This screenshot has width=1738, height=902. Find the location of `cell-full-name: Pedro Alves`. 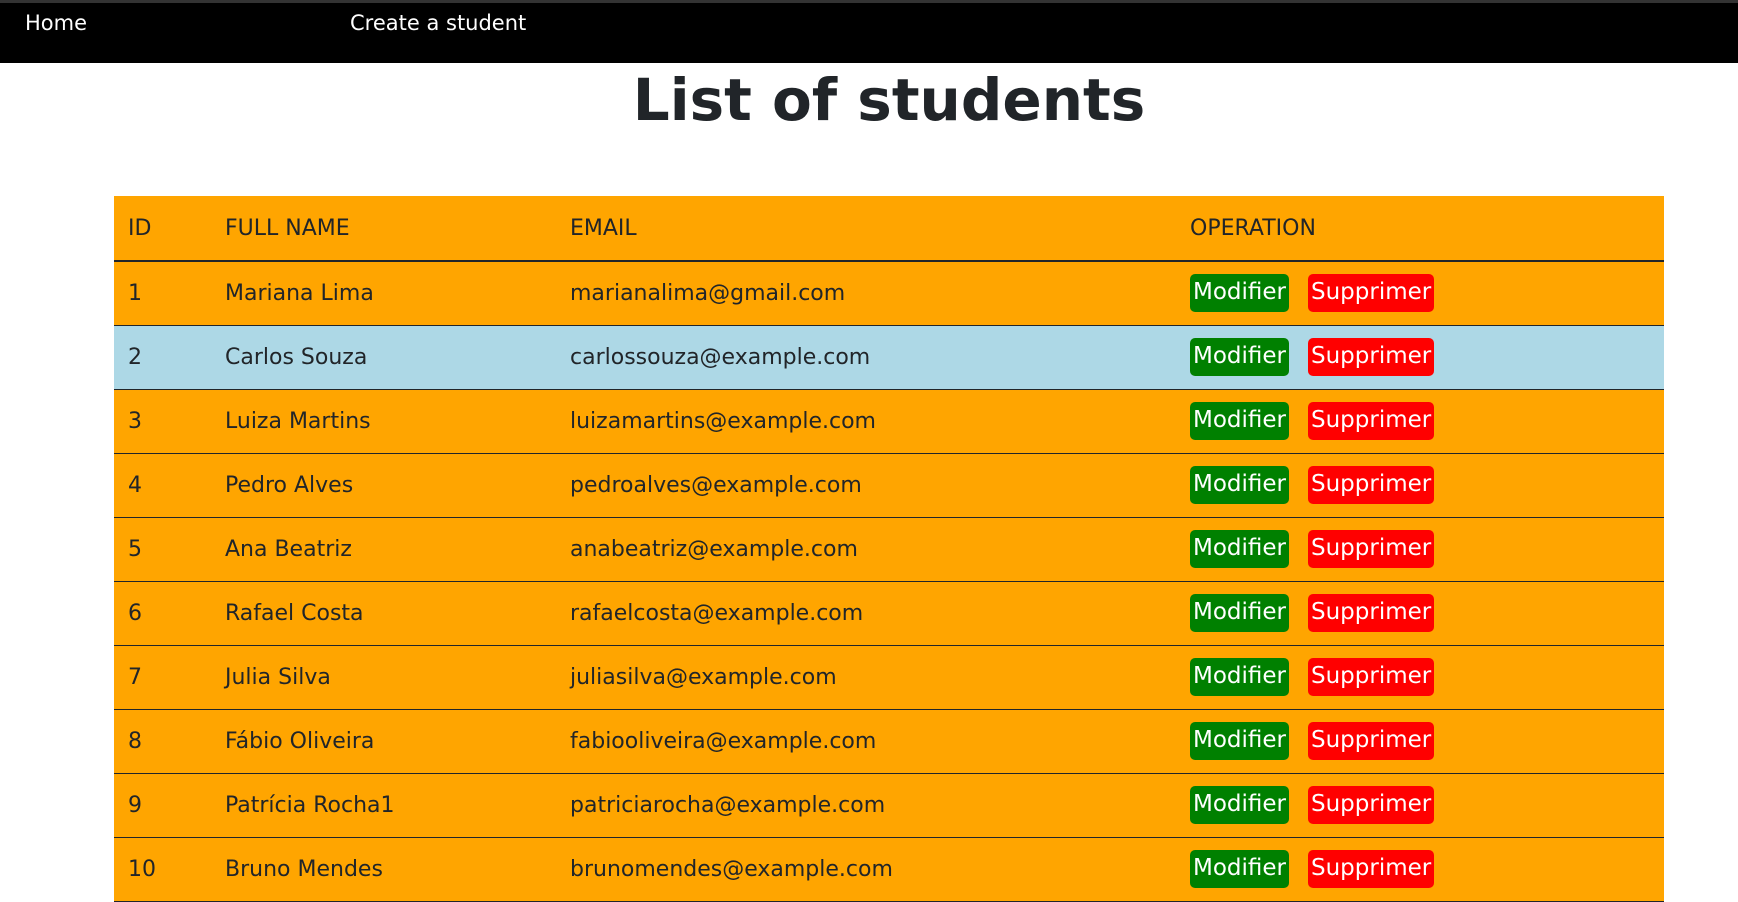

cell-full-name: Pedro Alves is located at coordinates (383, 485).